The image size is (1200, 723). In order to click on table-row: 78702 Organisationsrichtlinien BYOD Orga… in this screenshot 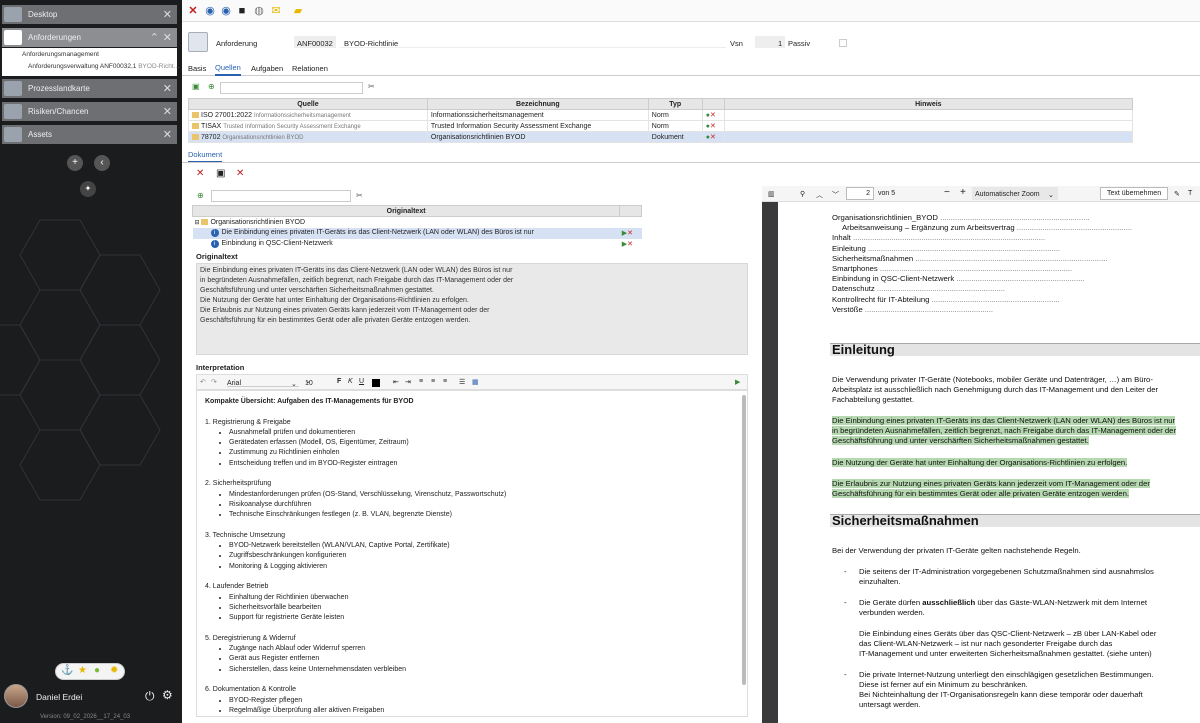, I will do `click(661, 137)`.